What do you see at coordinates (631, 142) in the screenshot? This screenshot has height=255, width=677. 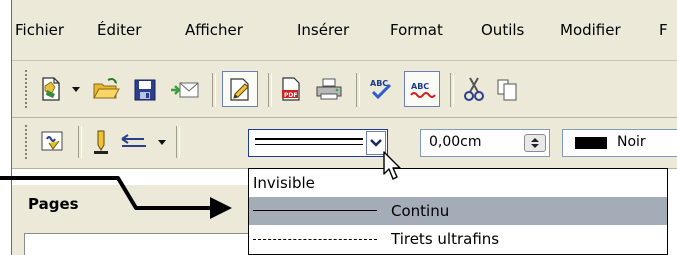 I see `line-color-label: Noir` at bounding box center [631, 142].